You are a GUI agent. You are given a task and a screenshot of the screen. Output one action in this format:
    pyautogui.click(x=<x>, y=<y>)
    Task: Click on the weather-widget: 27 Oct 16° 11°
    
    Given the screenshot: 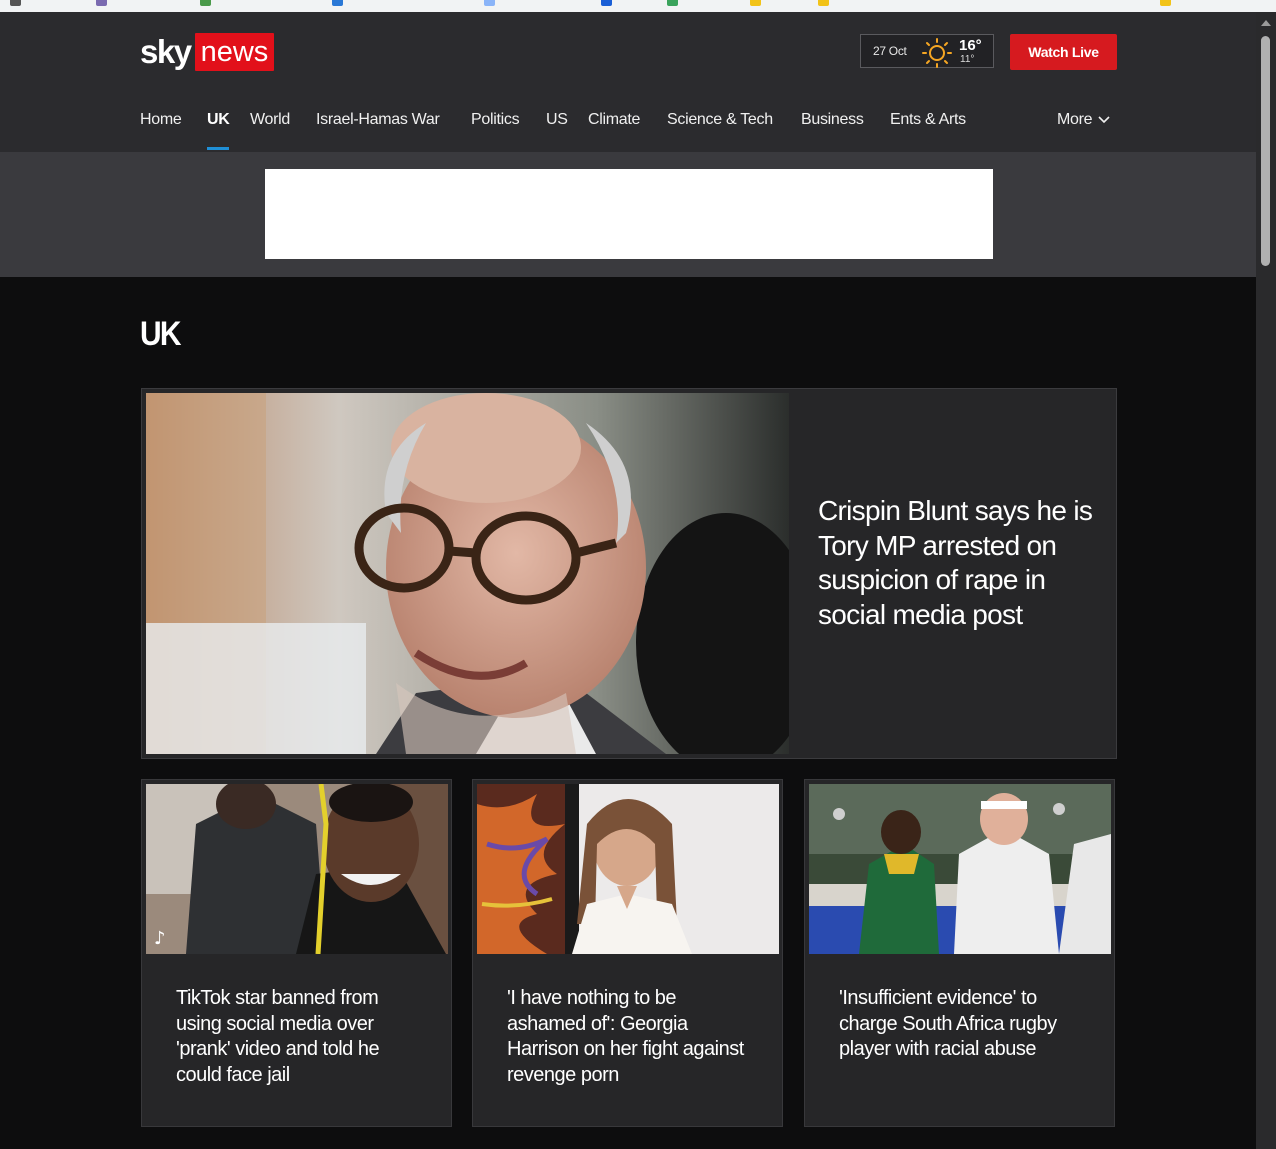 What is the action you would take?
    pyautogui.click(x=927, y=51)
    